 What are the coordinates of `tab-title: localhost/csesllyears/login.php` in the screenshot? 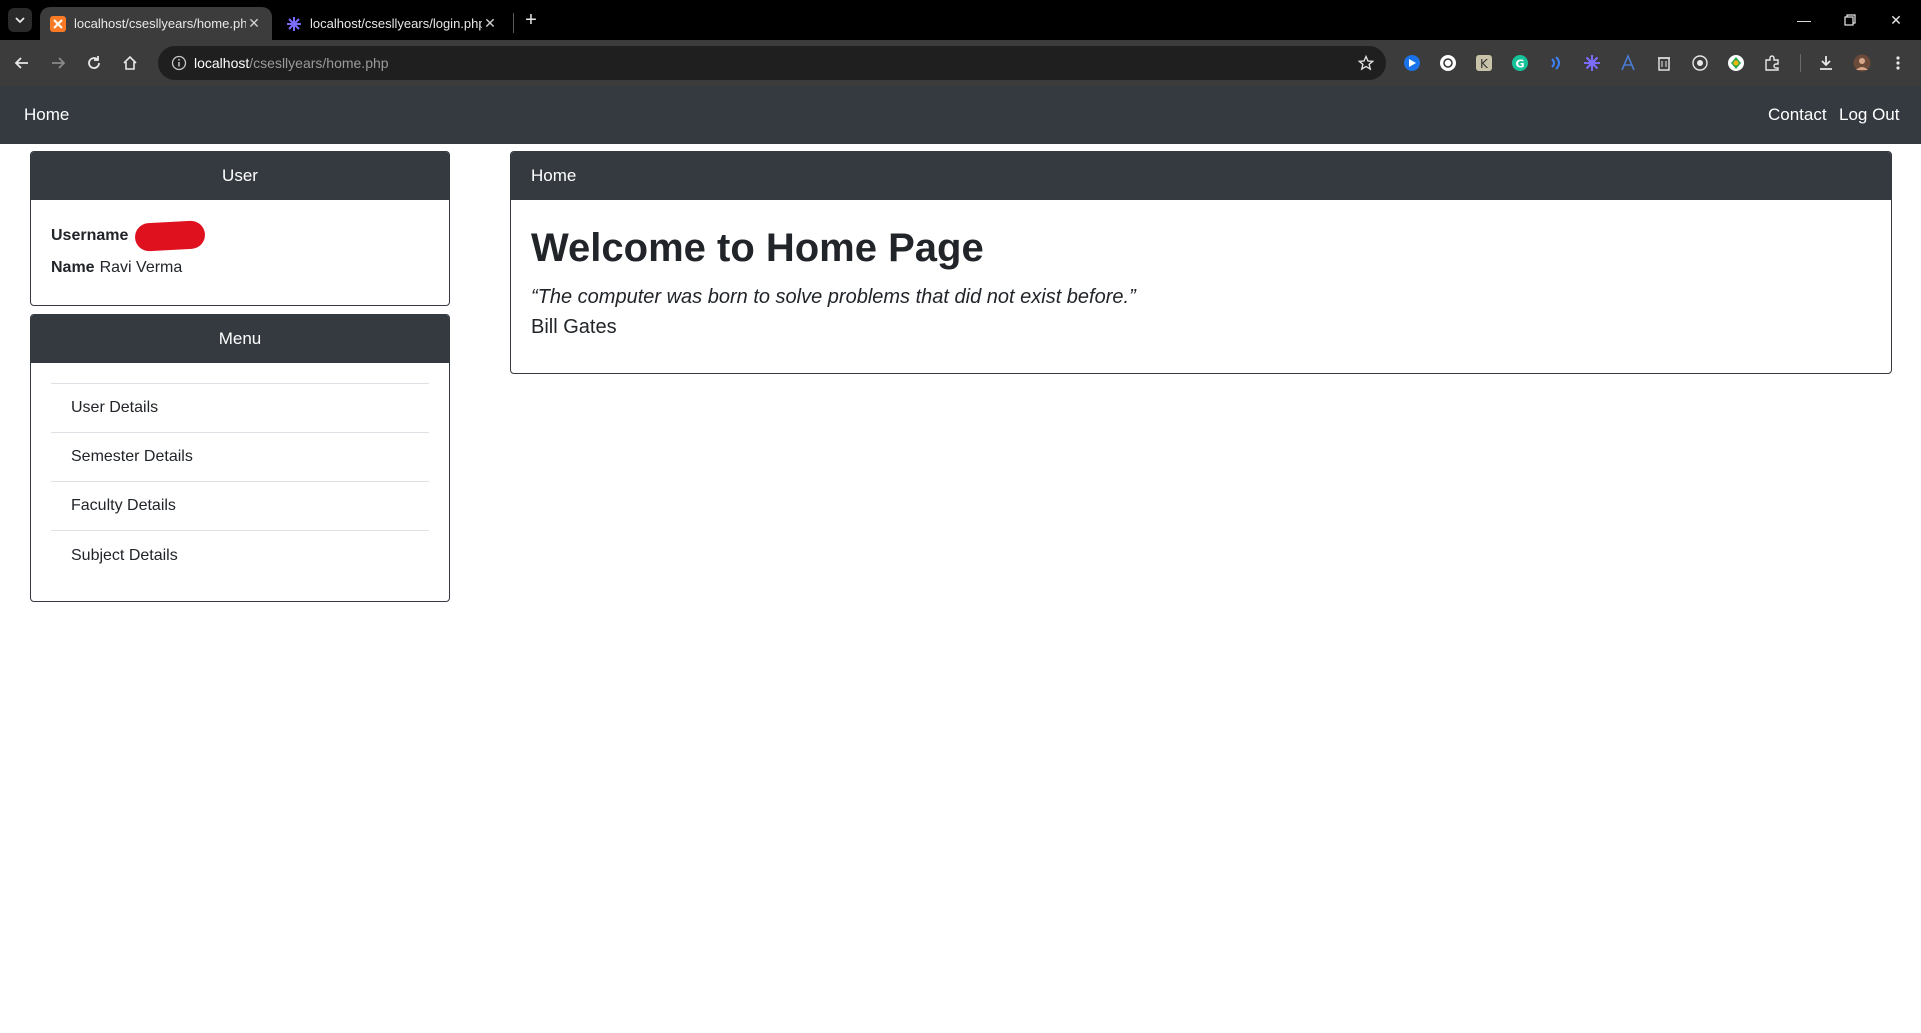 It's located at (396, 23).